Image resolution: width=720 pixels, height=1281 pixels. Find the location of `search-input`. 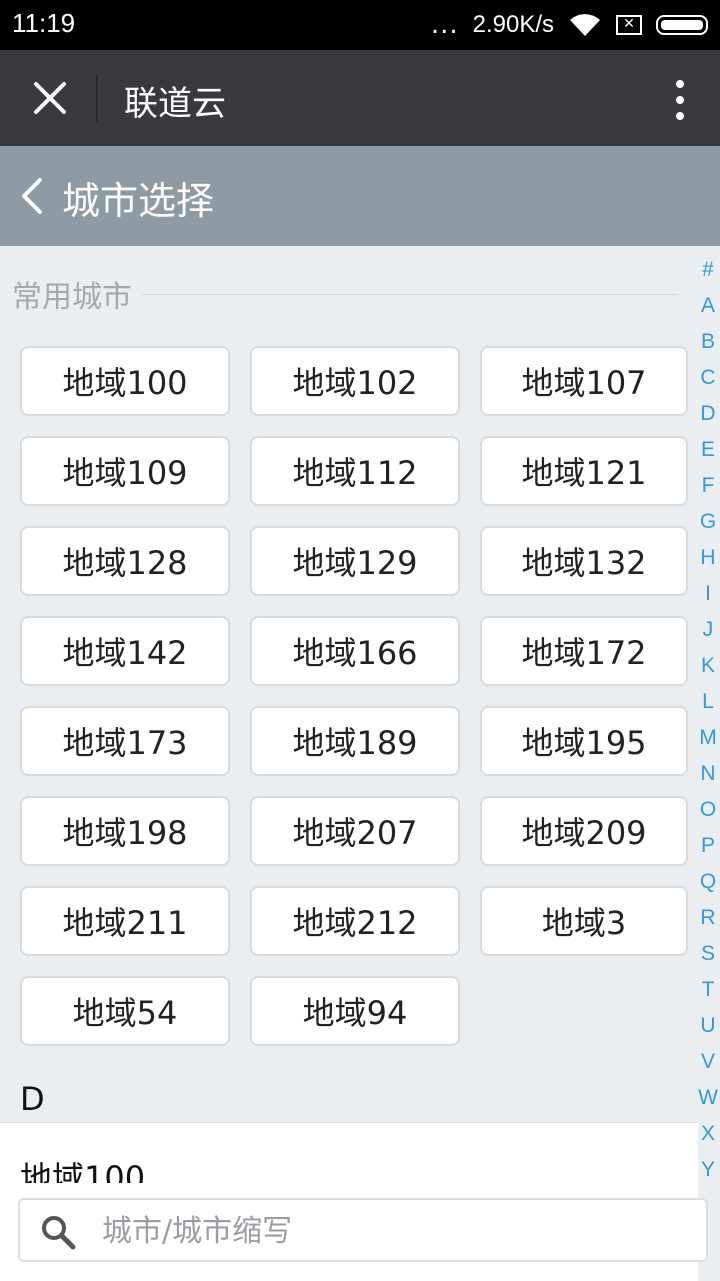

search-input is located at coordinates (392, 1231).